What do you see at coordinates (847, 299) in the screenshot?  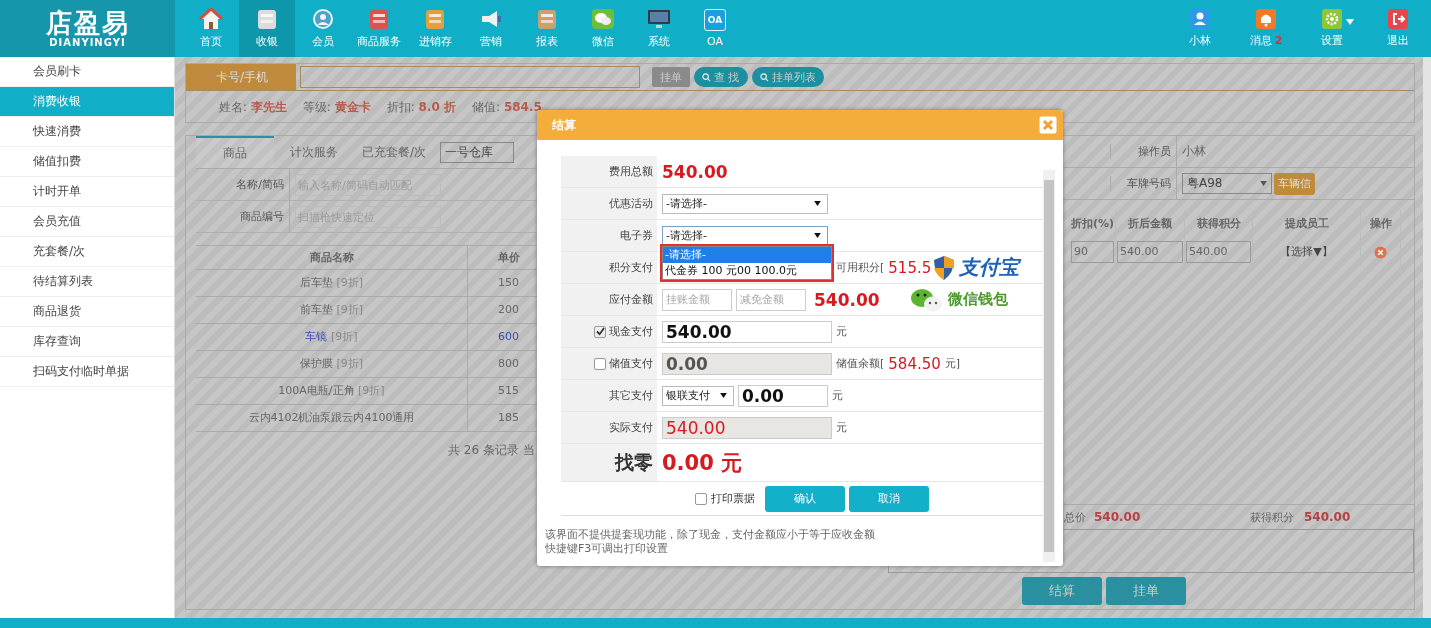 I see `payable-amount: 540.00` at bounding box center [847, 299].